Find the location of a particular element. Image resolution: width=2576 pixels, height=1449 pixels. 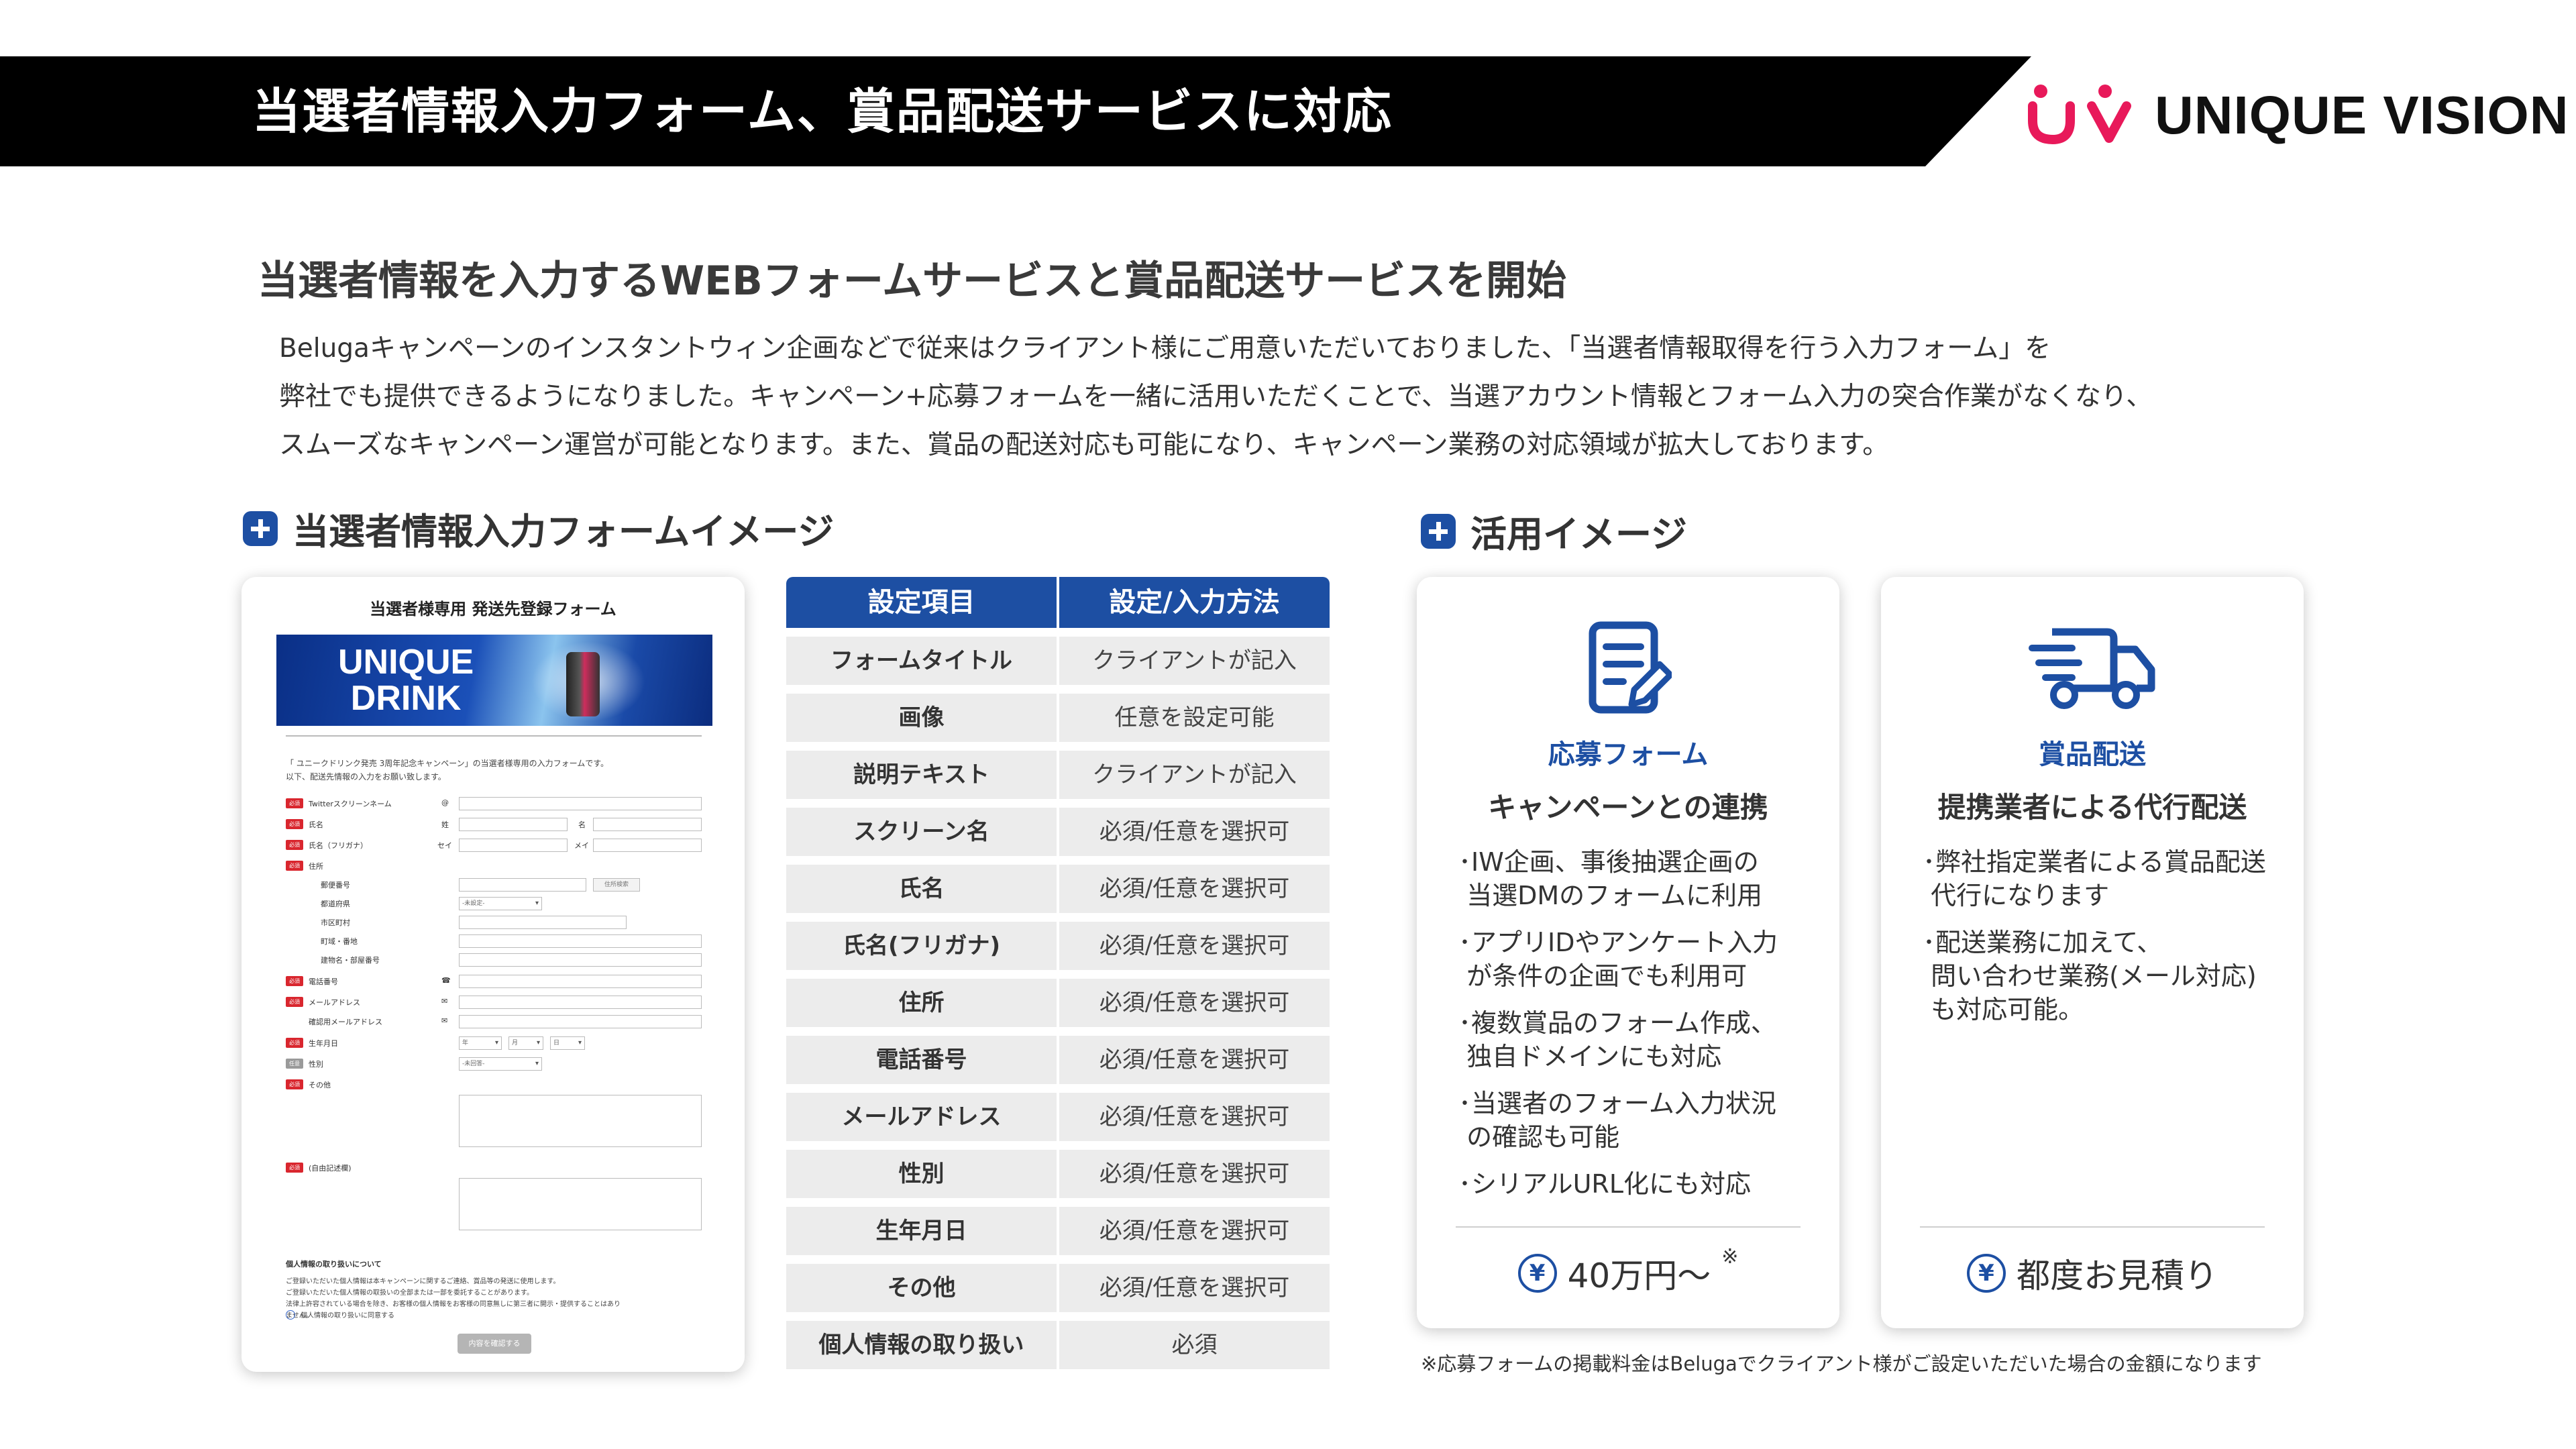

form-row-building: 建物名・部屋番号 is located at coordinates (494, 960).